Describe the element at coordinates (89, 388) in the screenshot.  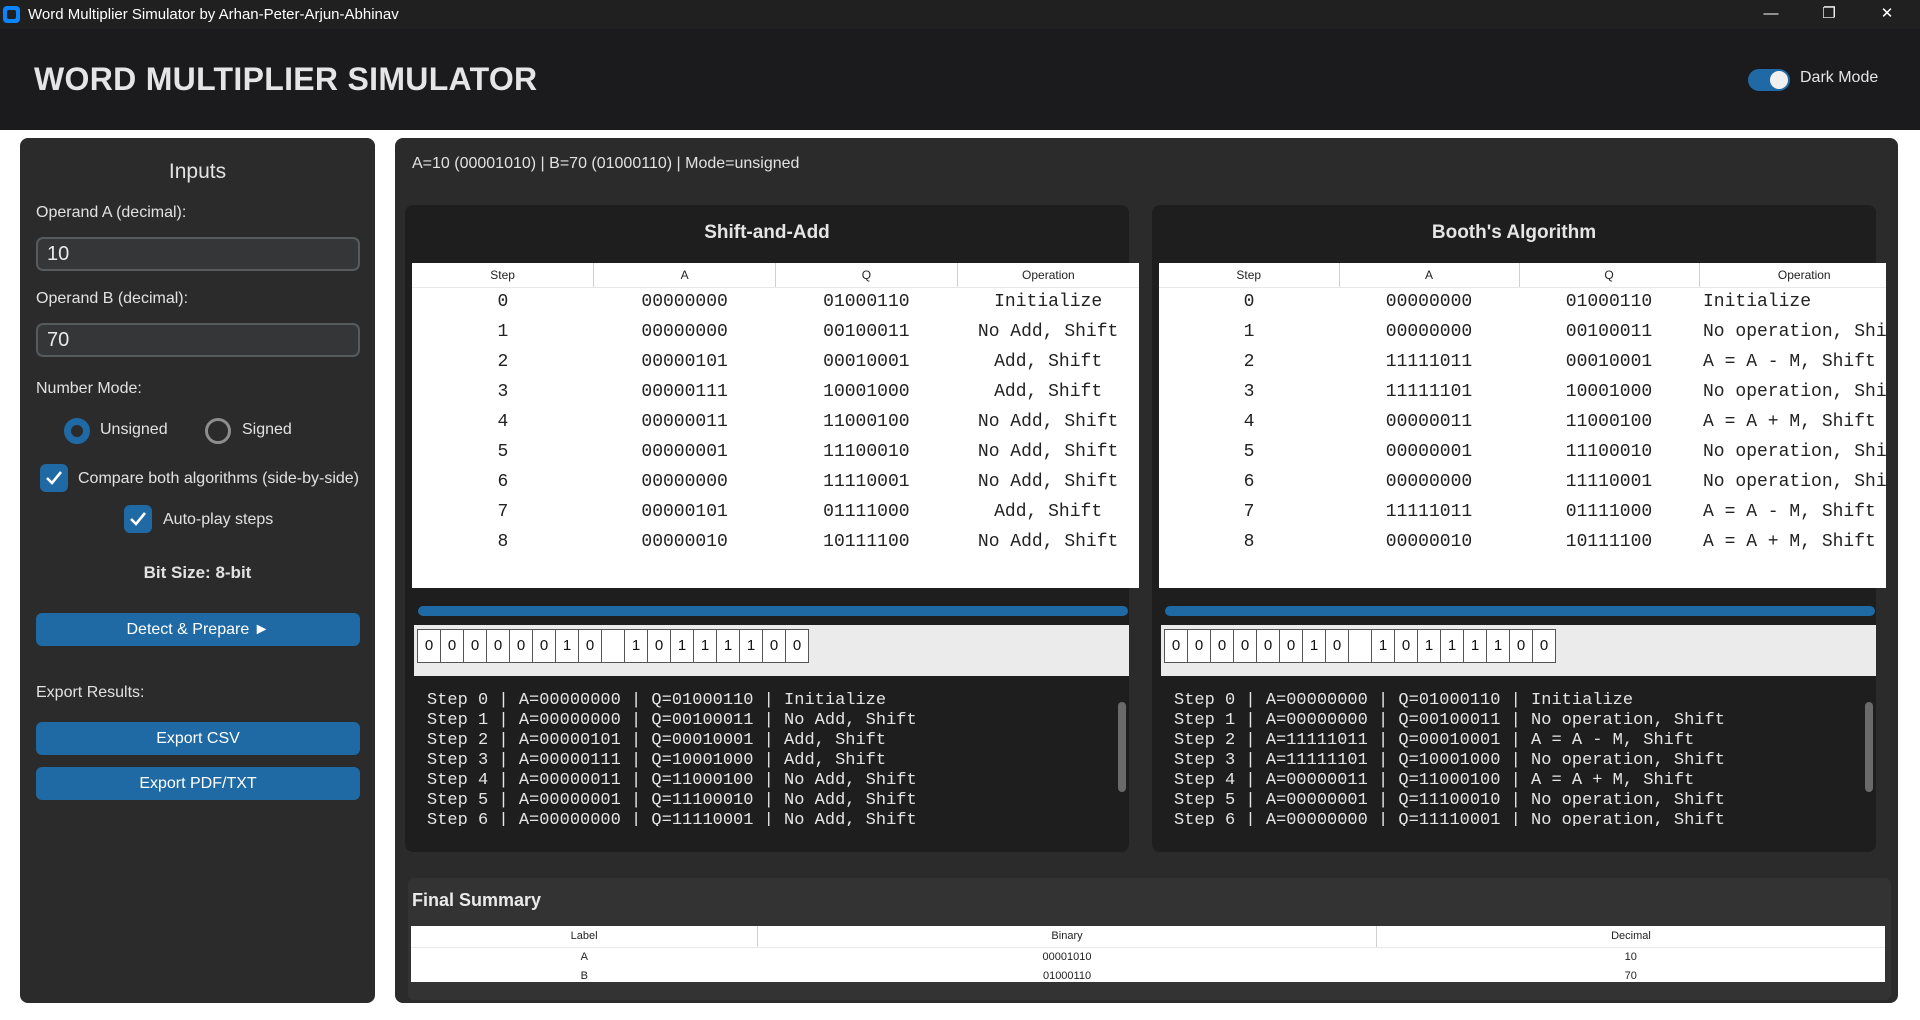
I see `number-mode-label: Number Mode:` at that location.